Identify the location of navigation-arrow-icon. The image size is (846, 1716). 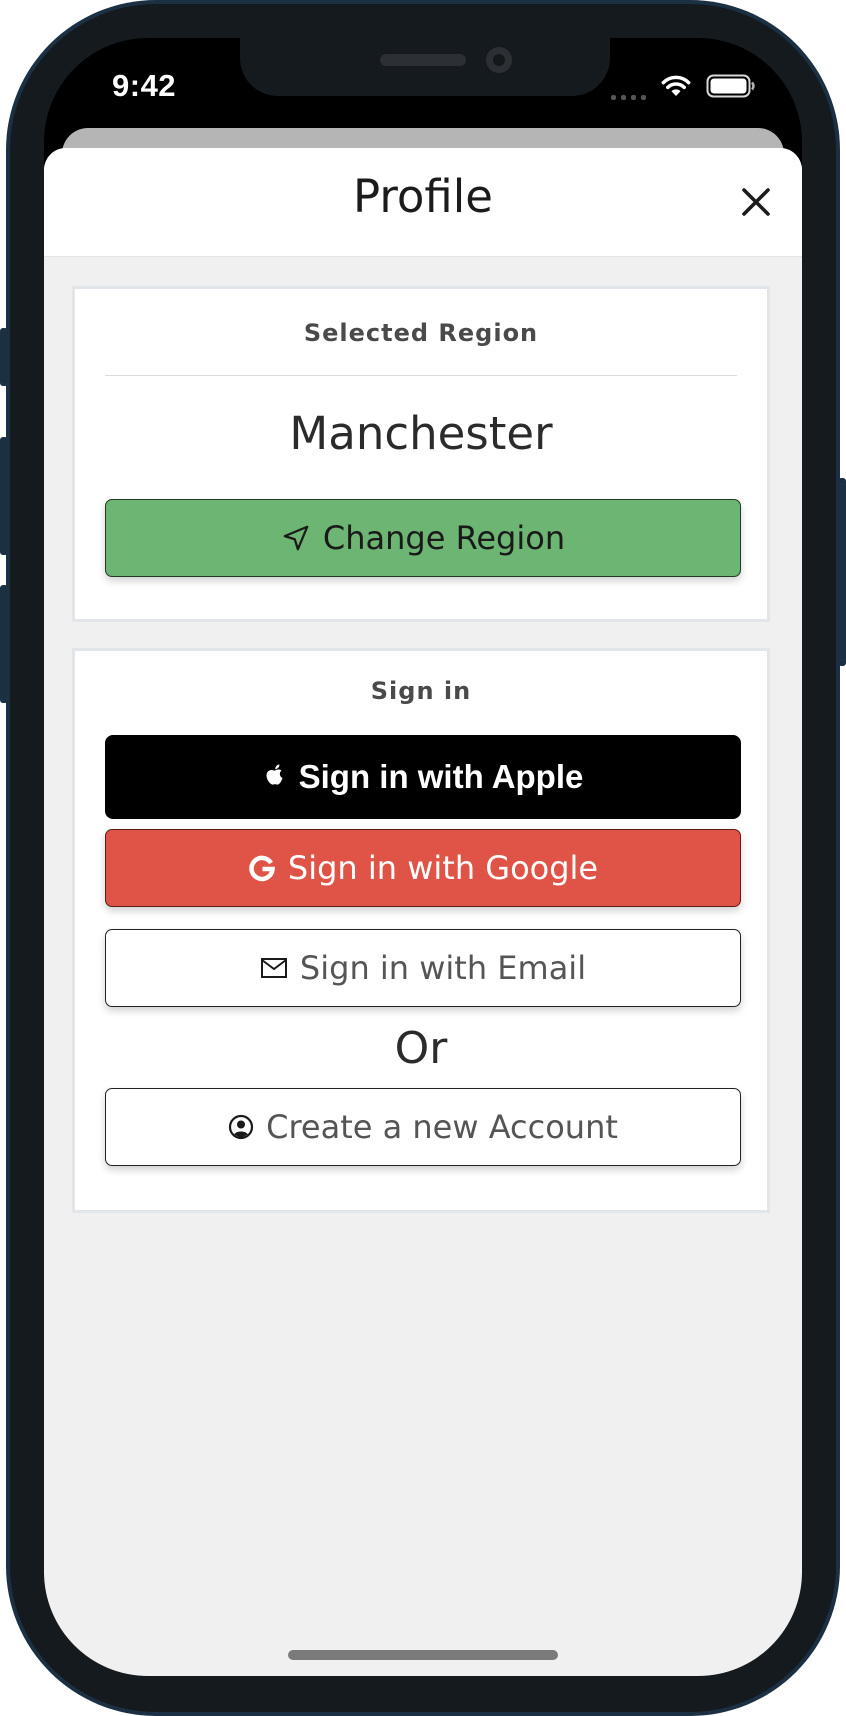
(296, 538).